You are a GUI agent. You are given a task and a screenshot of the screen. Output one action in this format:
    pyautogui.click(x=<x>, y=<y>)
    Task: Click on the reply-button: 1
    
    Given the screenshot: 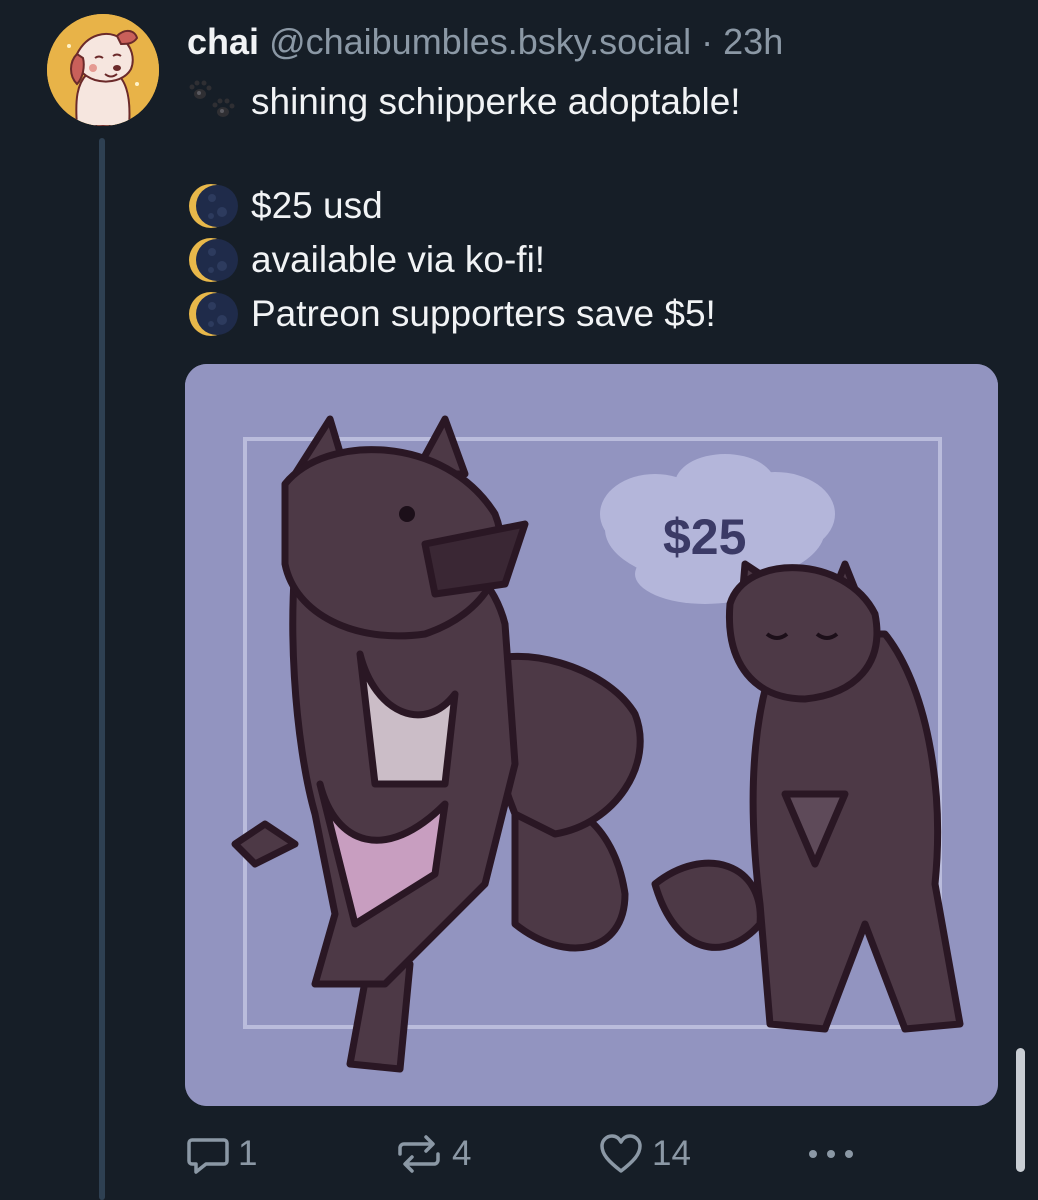 What is the action you would take?
    pyautogui.click(x=221, y=1154)
    